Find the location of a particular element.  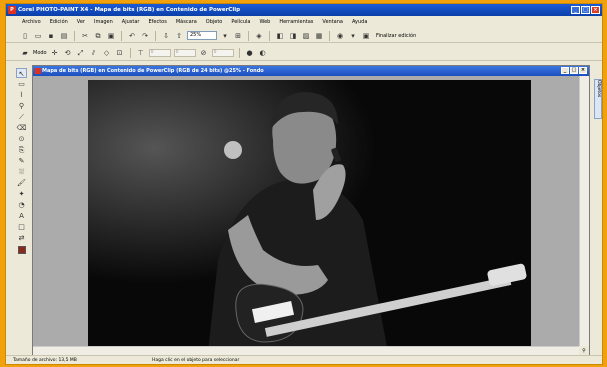

doc-close-button: × is located at coordinates (583, 70).